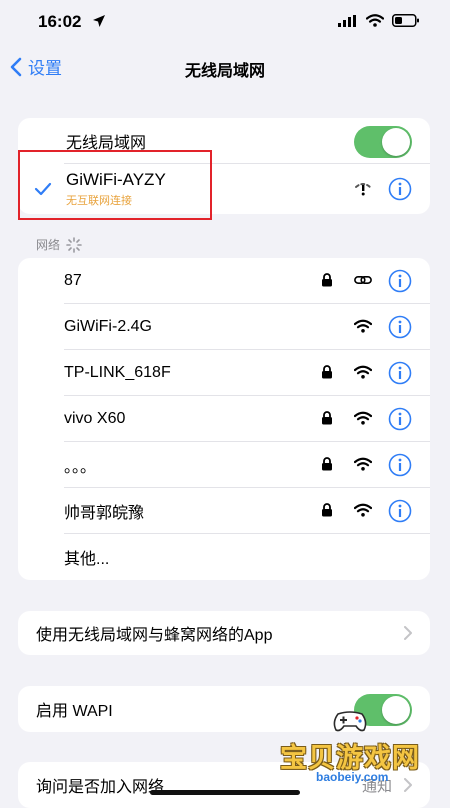 This screenshot has width=450, height=808. Describe the element at coordinates (363, 280) in the screenshot. I see `link-icon` at that location.